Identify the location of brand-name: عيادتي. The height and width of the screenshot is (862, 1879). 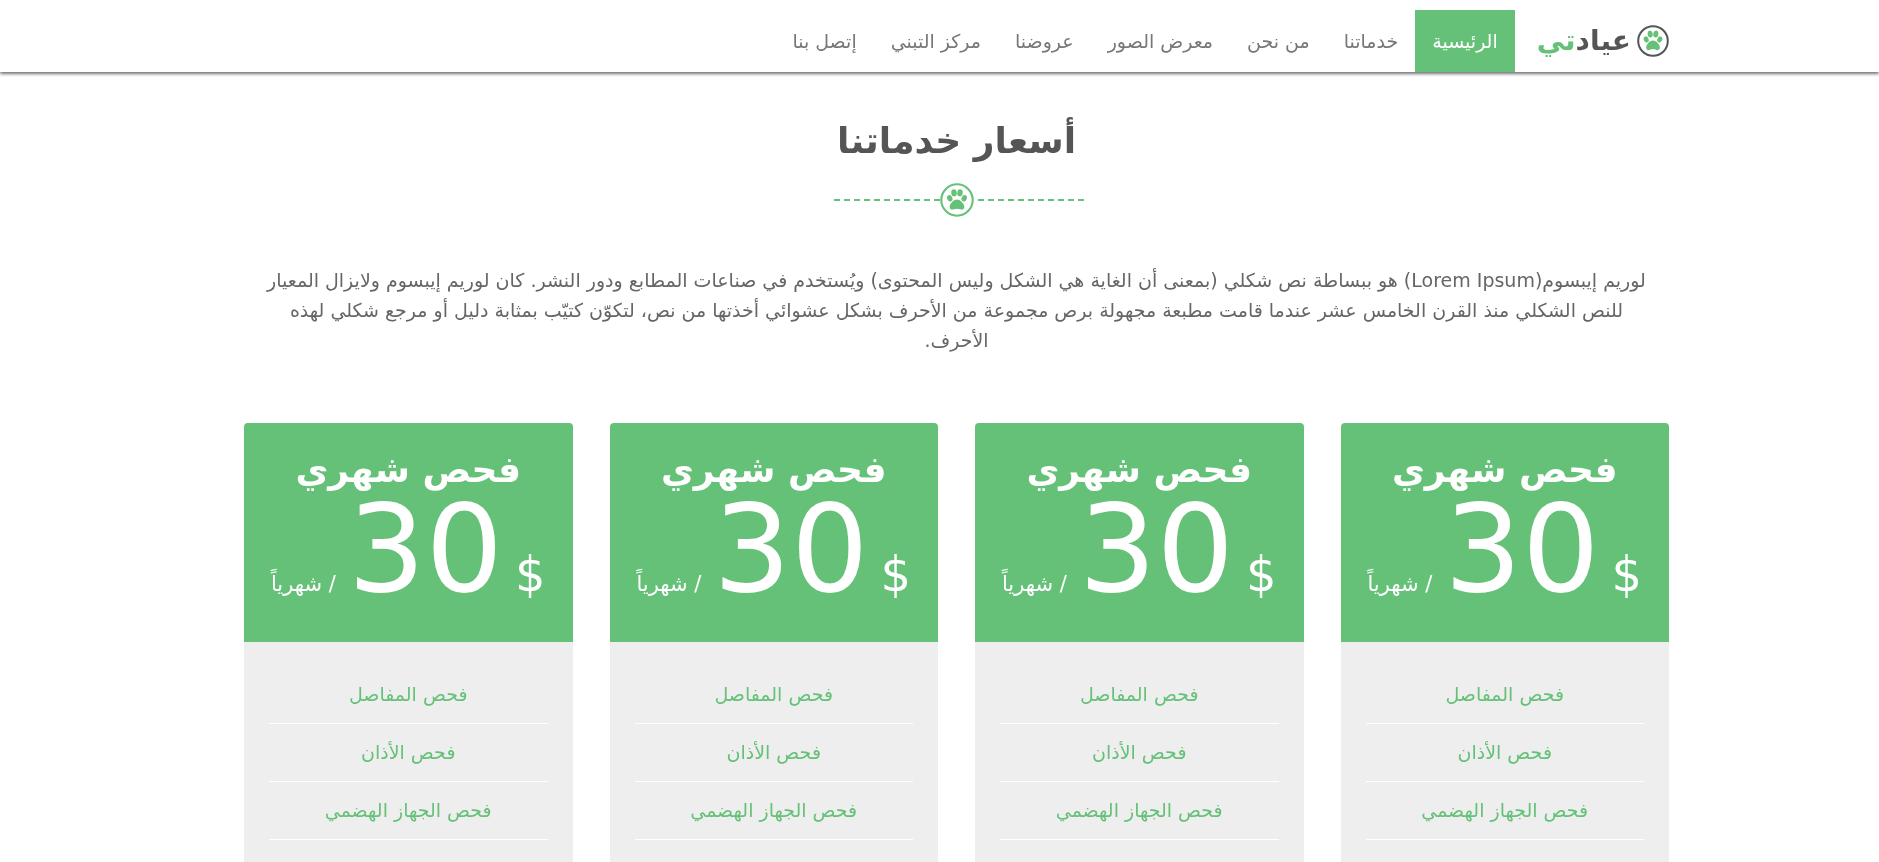
(1583, 41).